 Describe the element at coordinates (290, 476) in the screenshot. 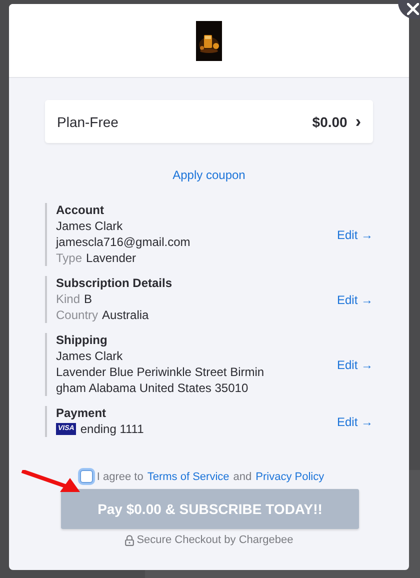

I see `privacy-link: Privacy Policy` at that location.